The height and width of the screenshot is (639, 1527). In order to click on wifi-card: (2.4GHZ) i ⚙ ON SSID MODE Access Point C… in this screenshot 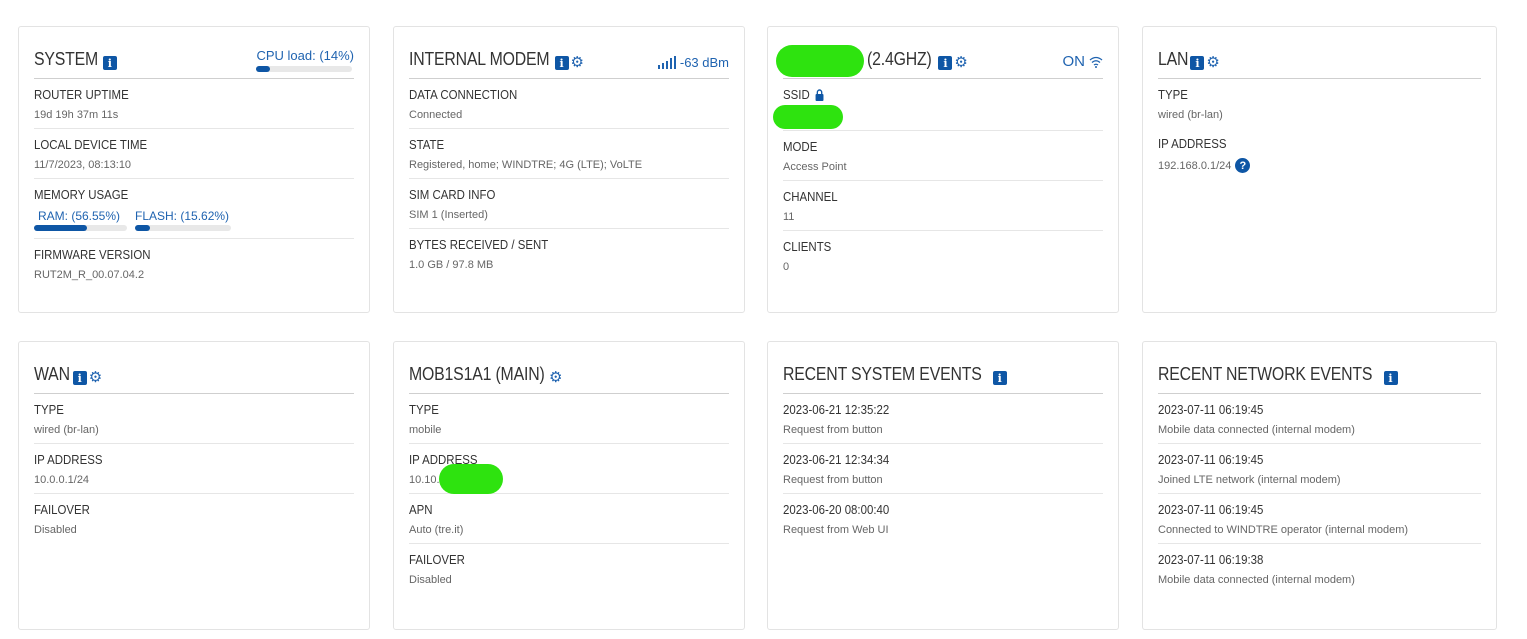, I will do `click(943, 169)`.